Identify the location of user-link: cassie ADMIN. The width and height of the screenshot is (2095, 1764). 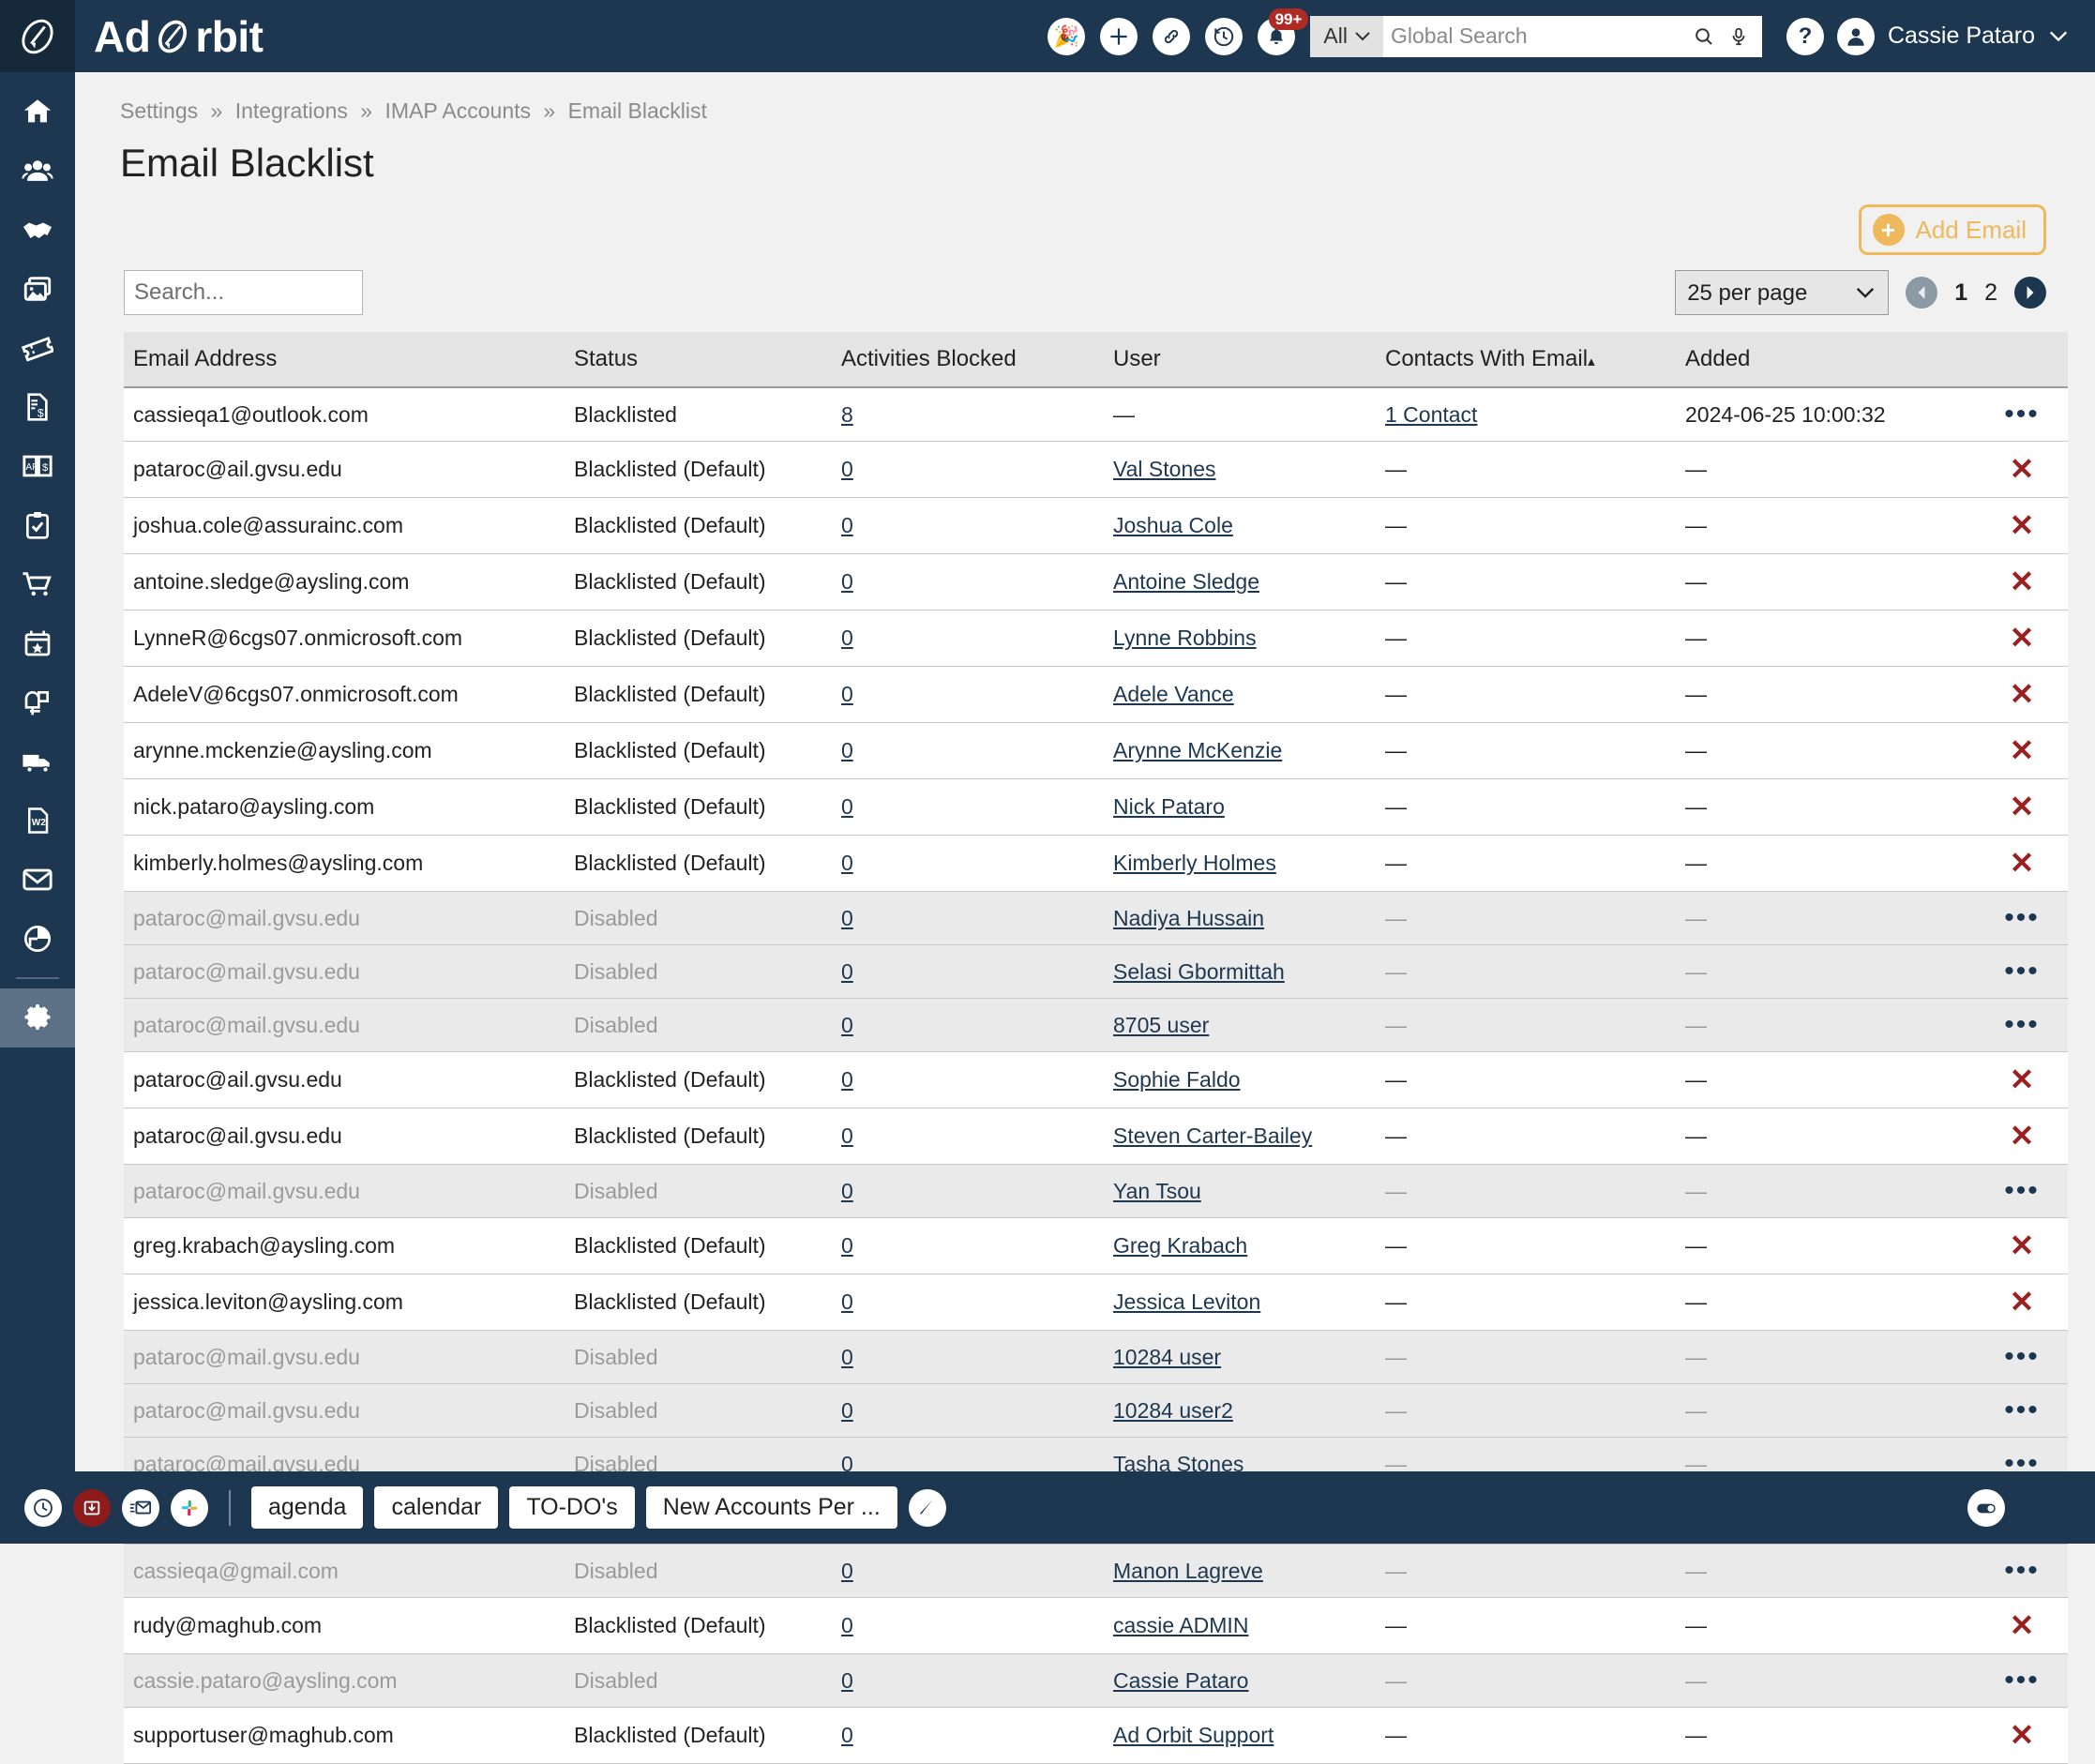
(1181, 1625).